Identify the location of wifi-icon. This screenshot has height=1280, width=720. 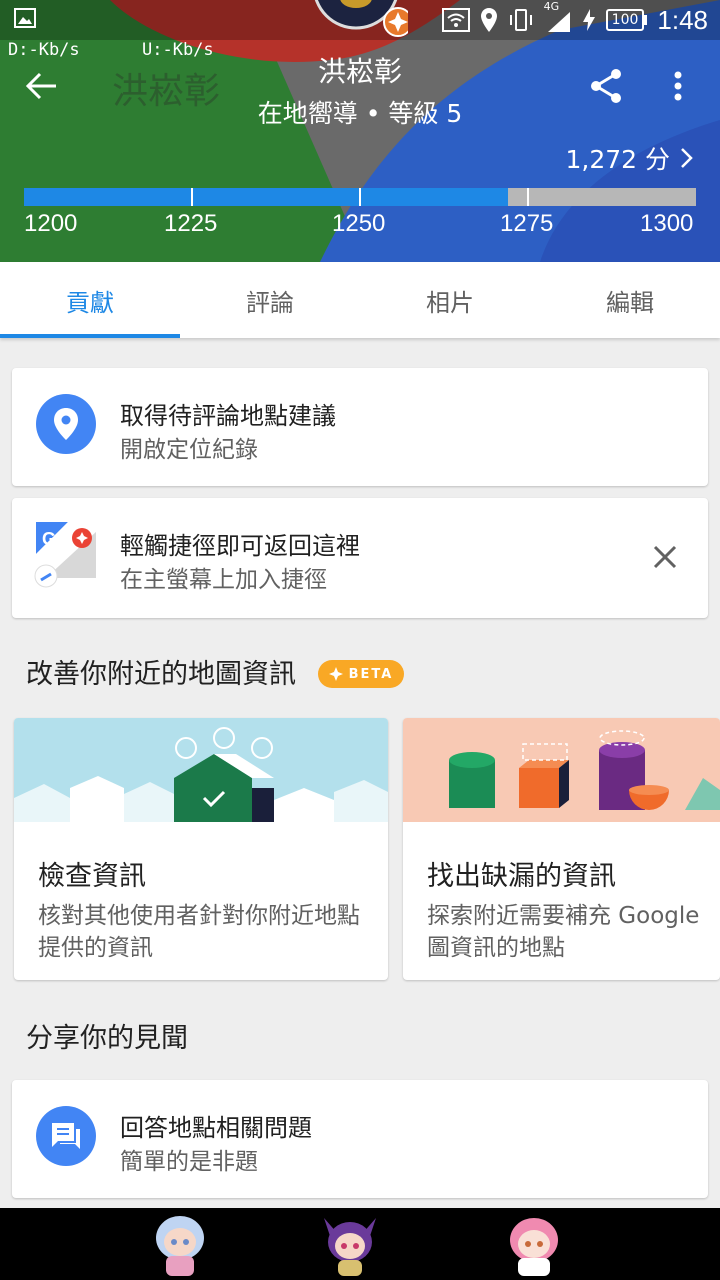
(455, 20).